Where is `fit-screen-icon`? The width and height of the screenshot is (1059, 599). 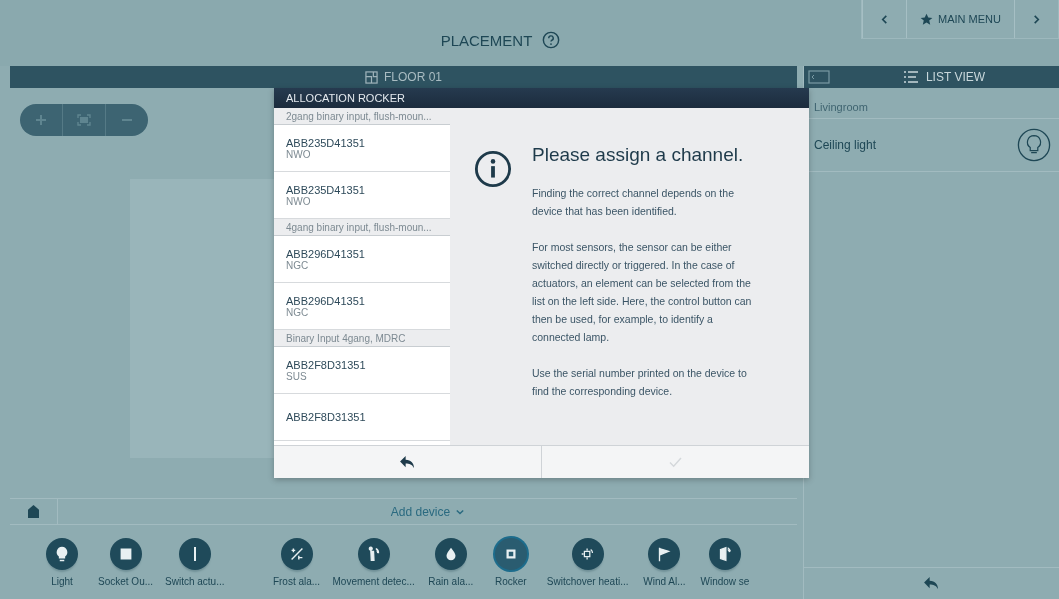 fit-screen-icon is located at coordinates (84, 120).